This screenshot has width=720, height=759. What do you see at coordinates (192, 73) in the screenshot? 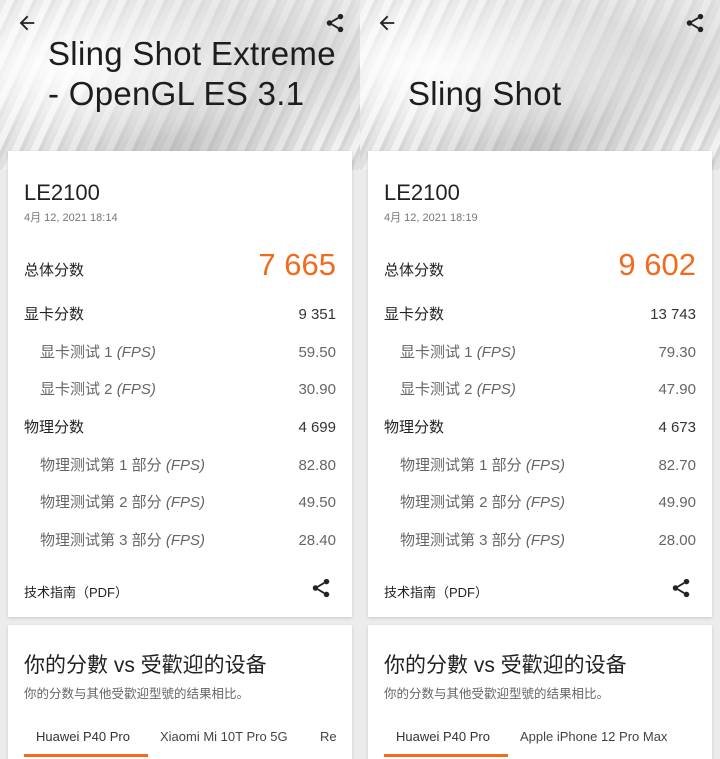
I see `benchmark-title: Sling Shot Extreme - OpenGL ES 3.1` at bounding box center [192, 73].